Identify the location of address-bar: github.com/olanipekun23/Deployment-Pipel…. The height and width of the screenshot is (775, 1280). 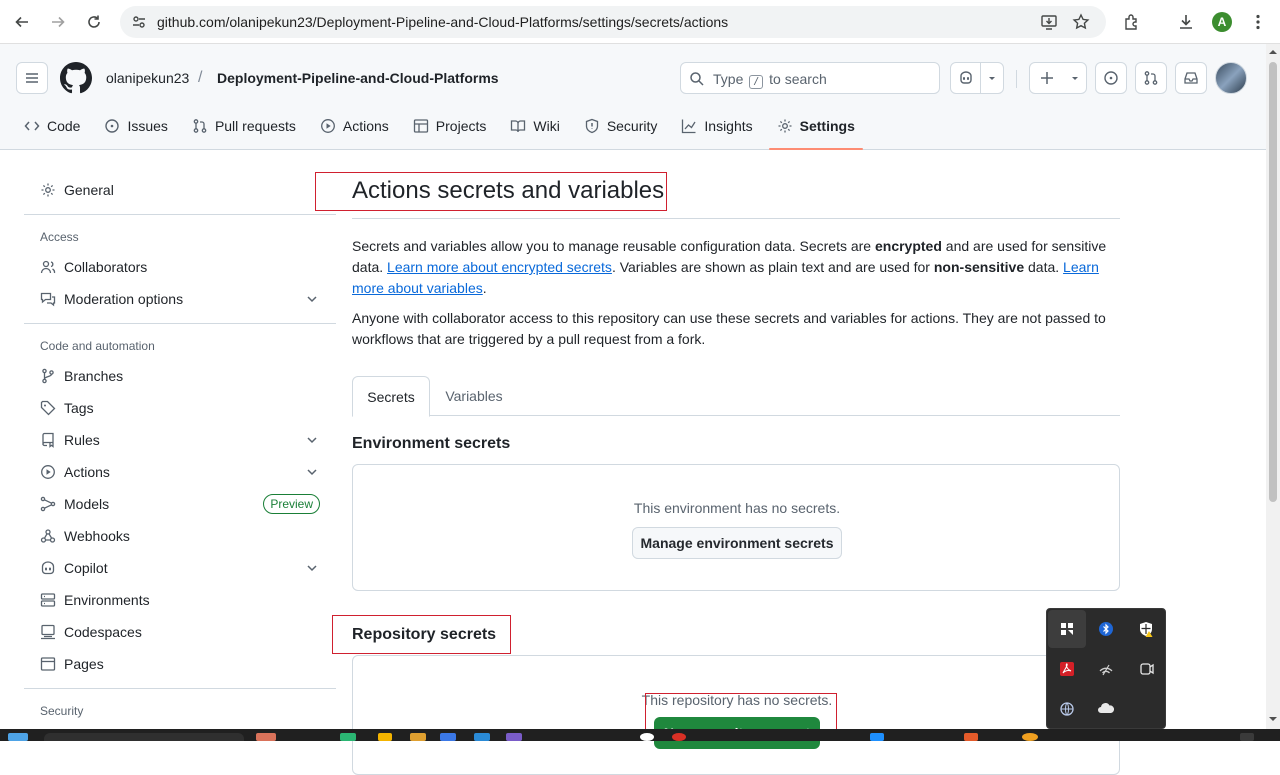
(613, 22).